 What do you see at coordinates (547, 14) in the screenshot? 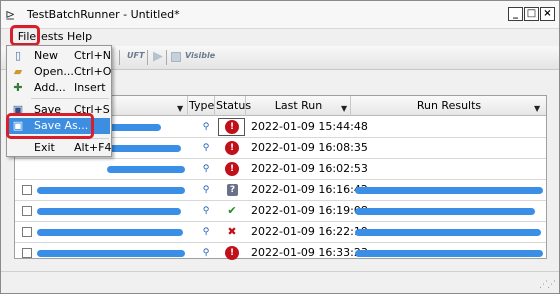
I see `close-button: ×` at bounding box center [547, 14].